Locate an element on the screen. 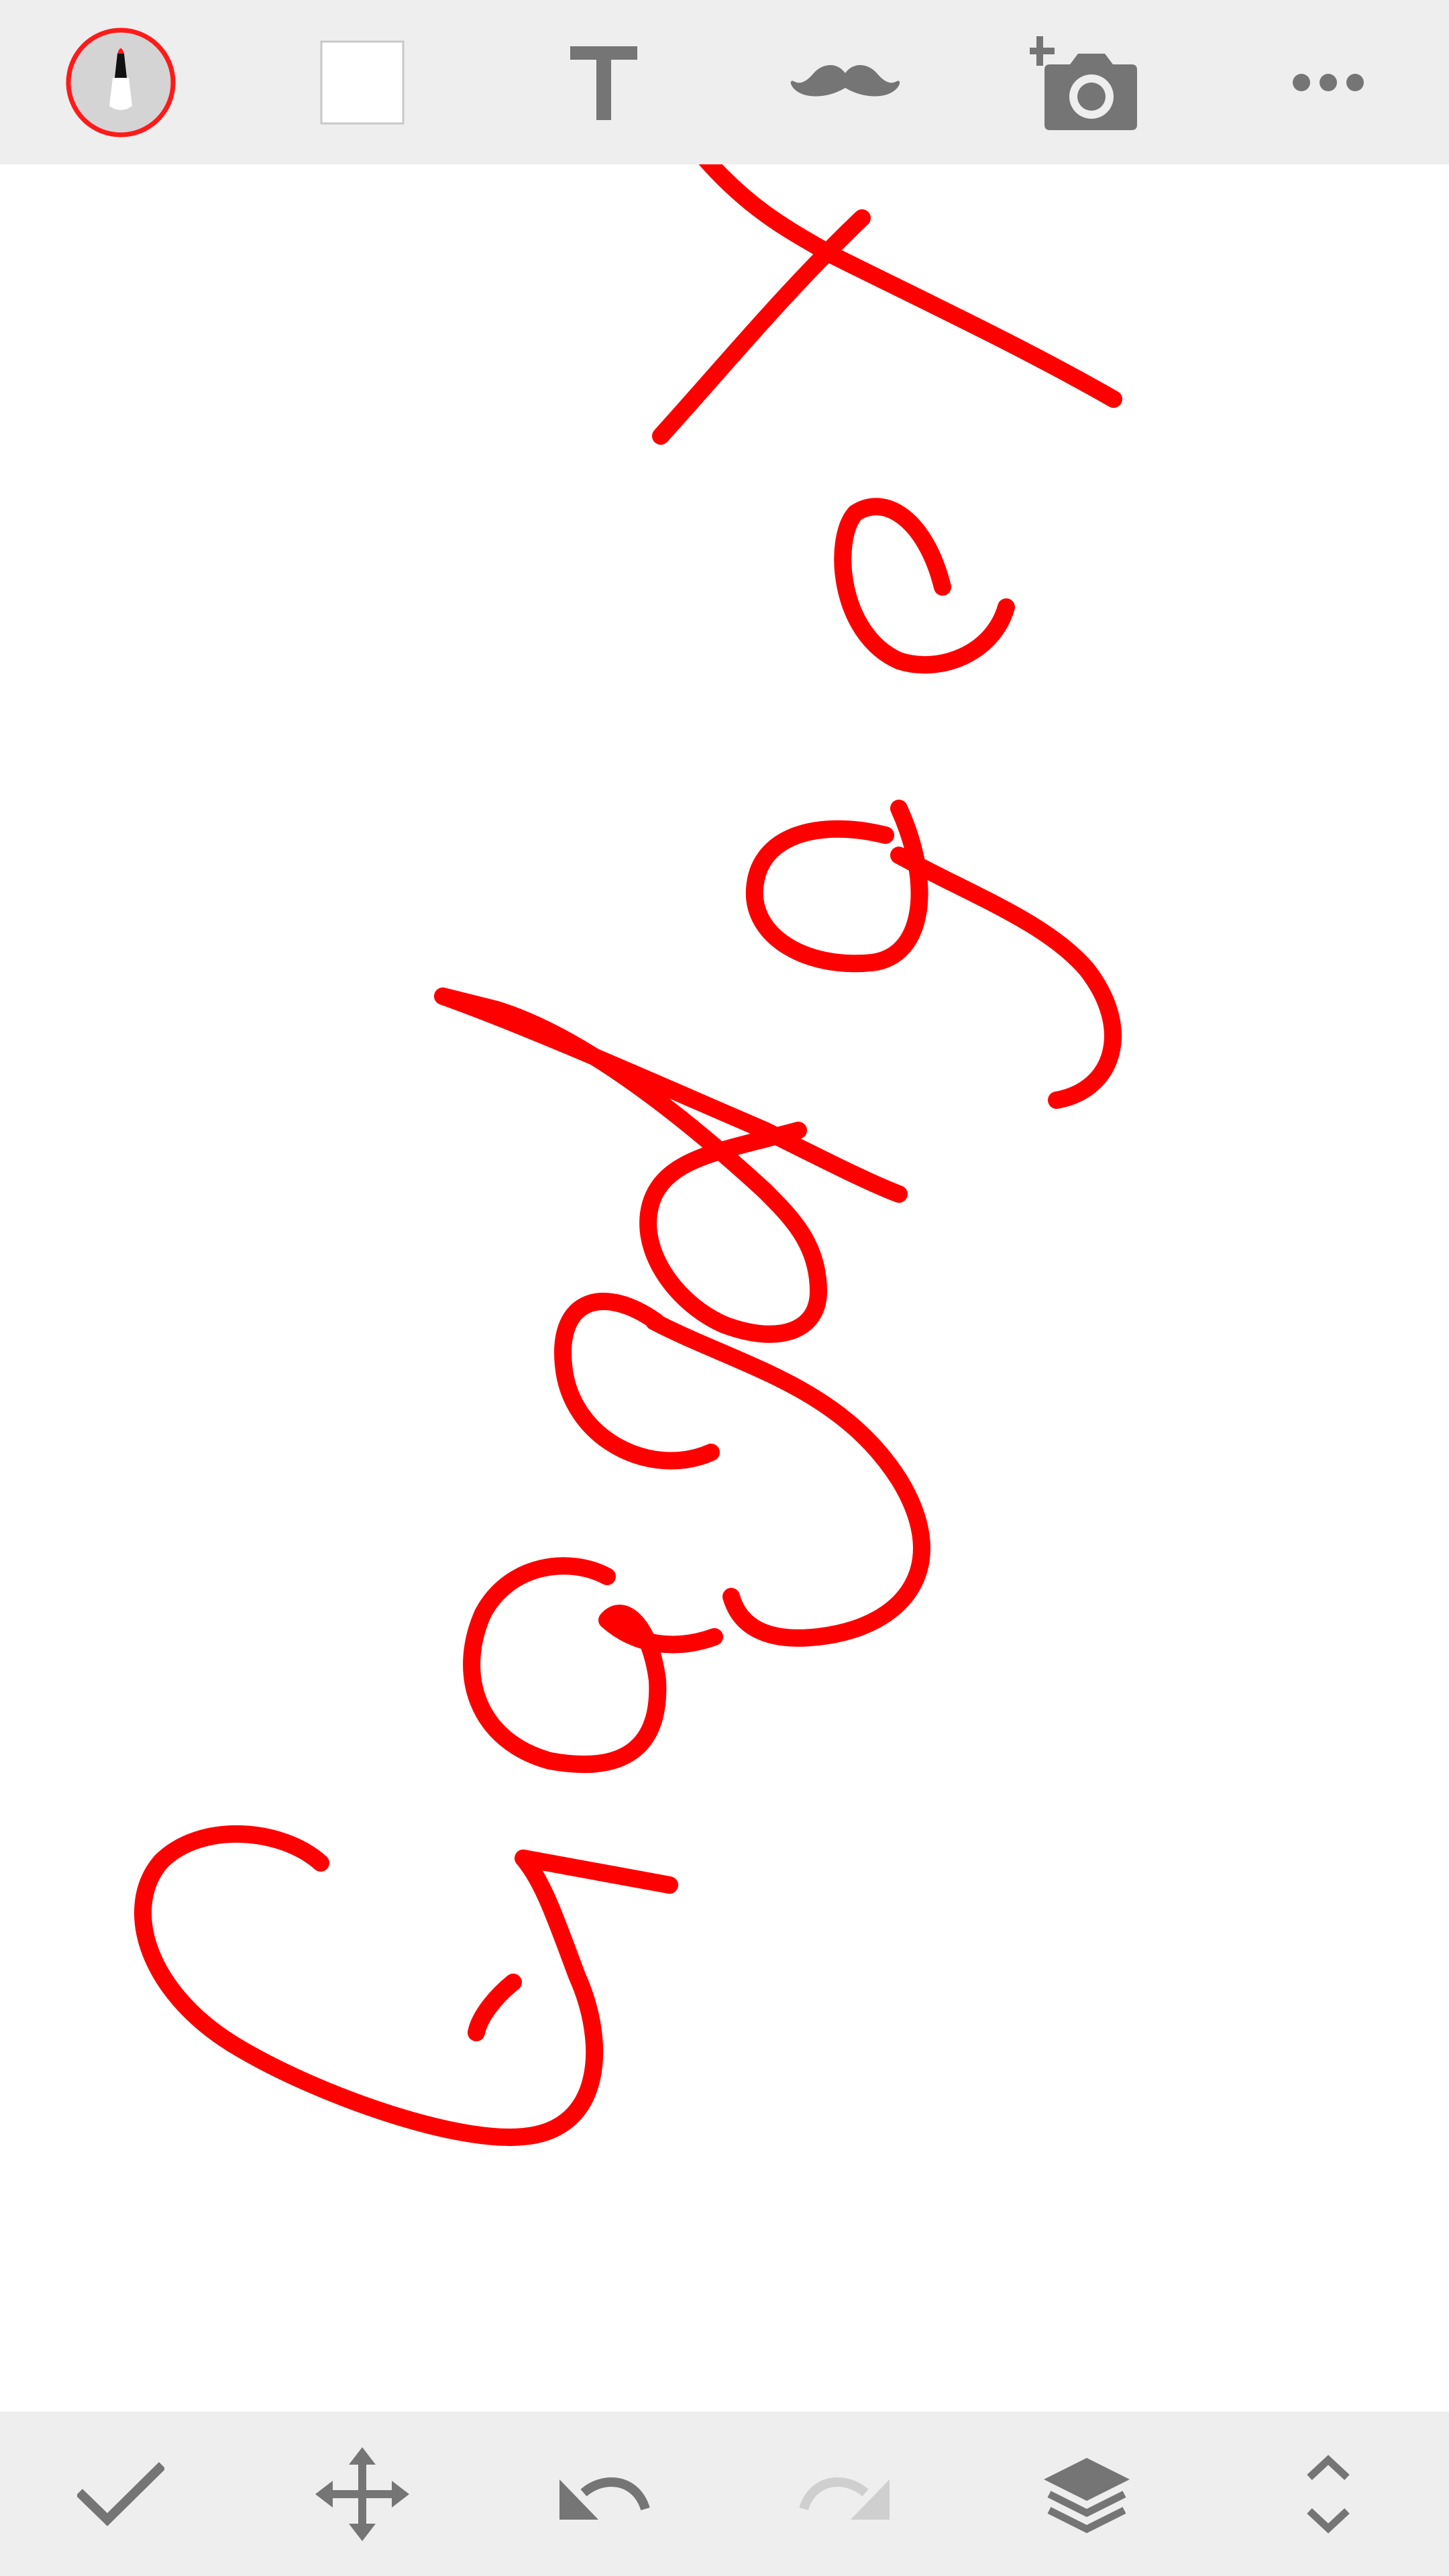 The image size is (1449, 2576). expand-collapse-chevrons-icon is located at coordinates (1328, 2494).